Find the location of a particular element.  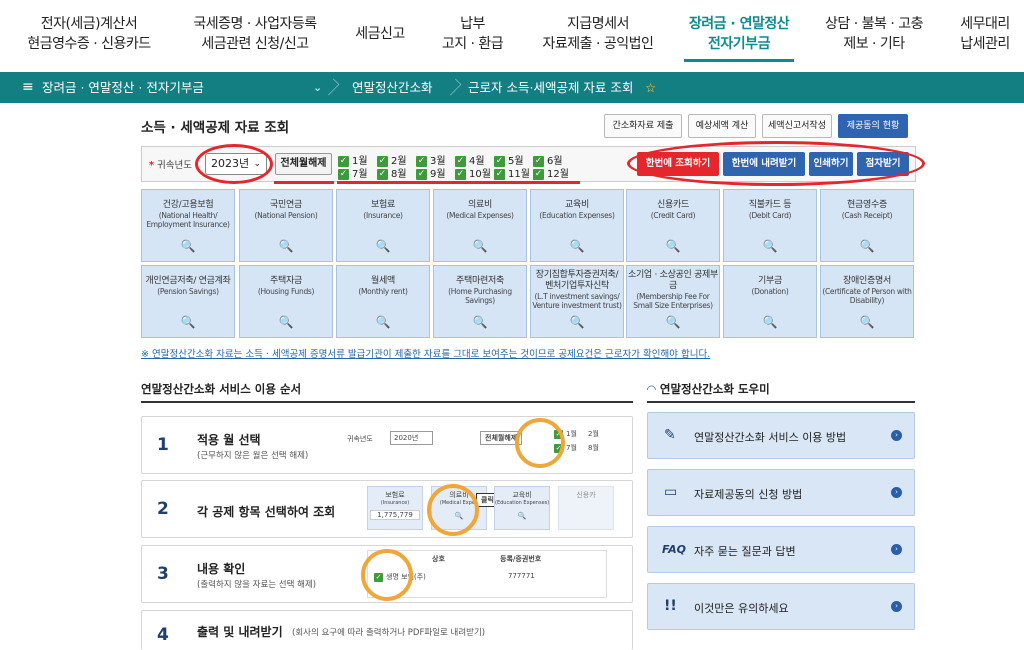

consent-status-button: 제공동의 현황 is located at coordinates (873, 126).